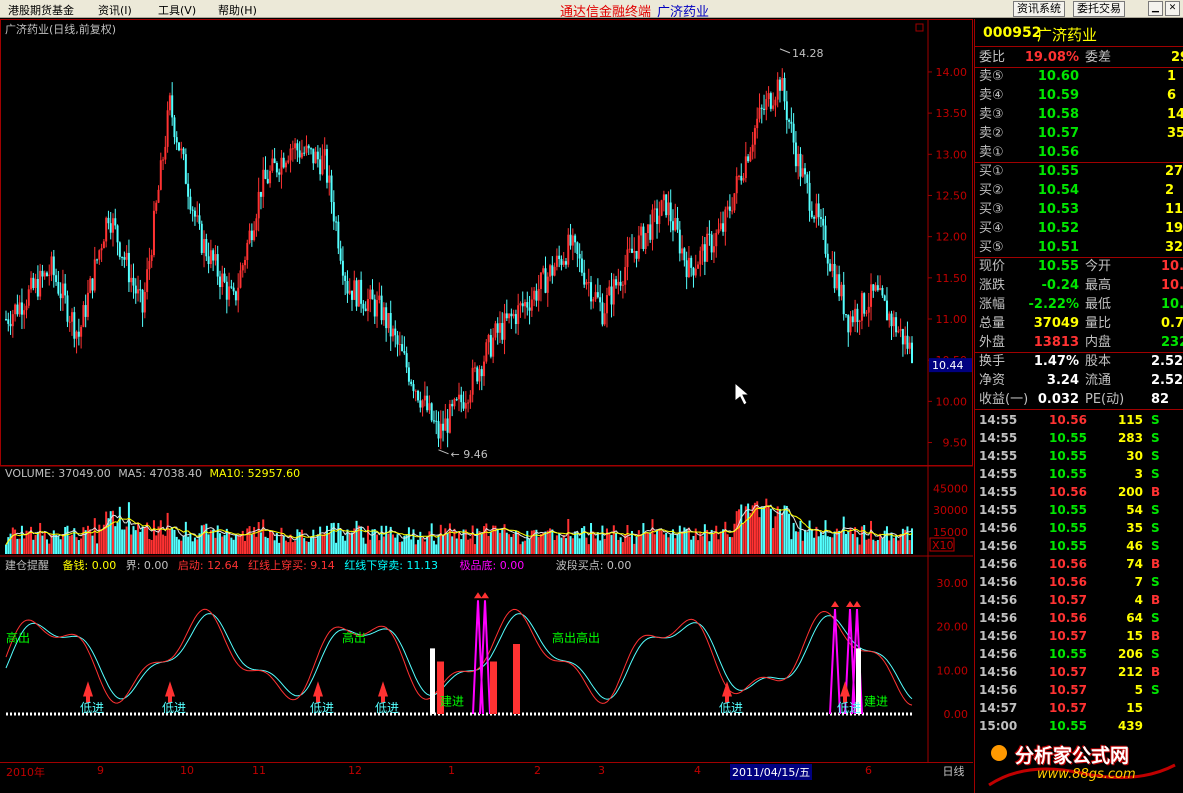 The width and height of the screenshot is (1183, 793). What do you see at coordinates (1079, 438) in the screenshot?
I see `tick-row: 14:55 10.55 283 S` at bounding box center [1079, 438].